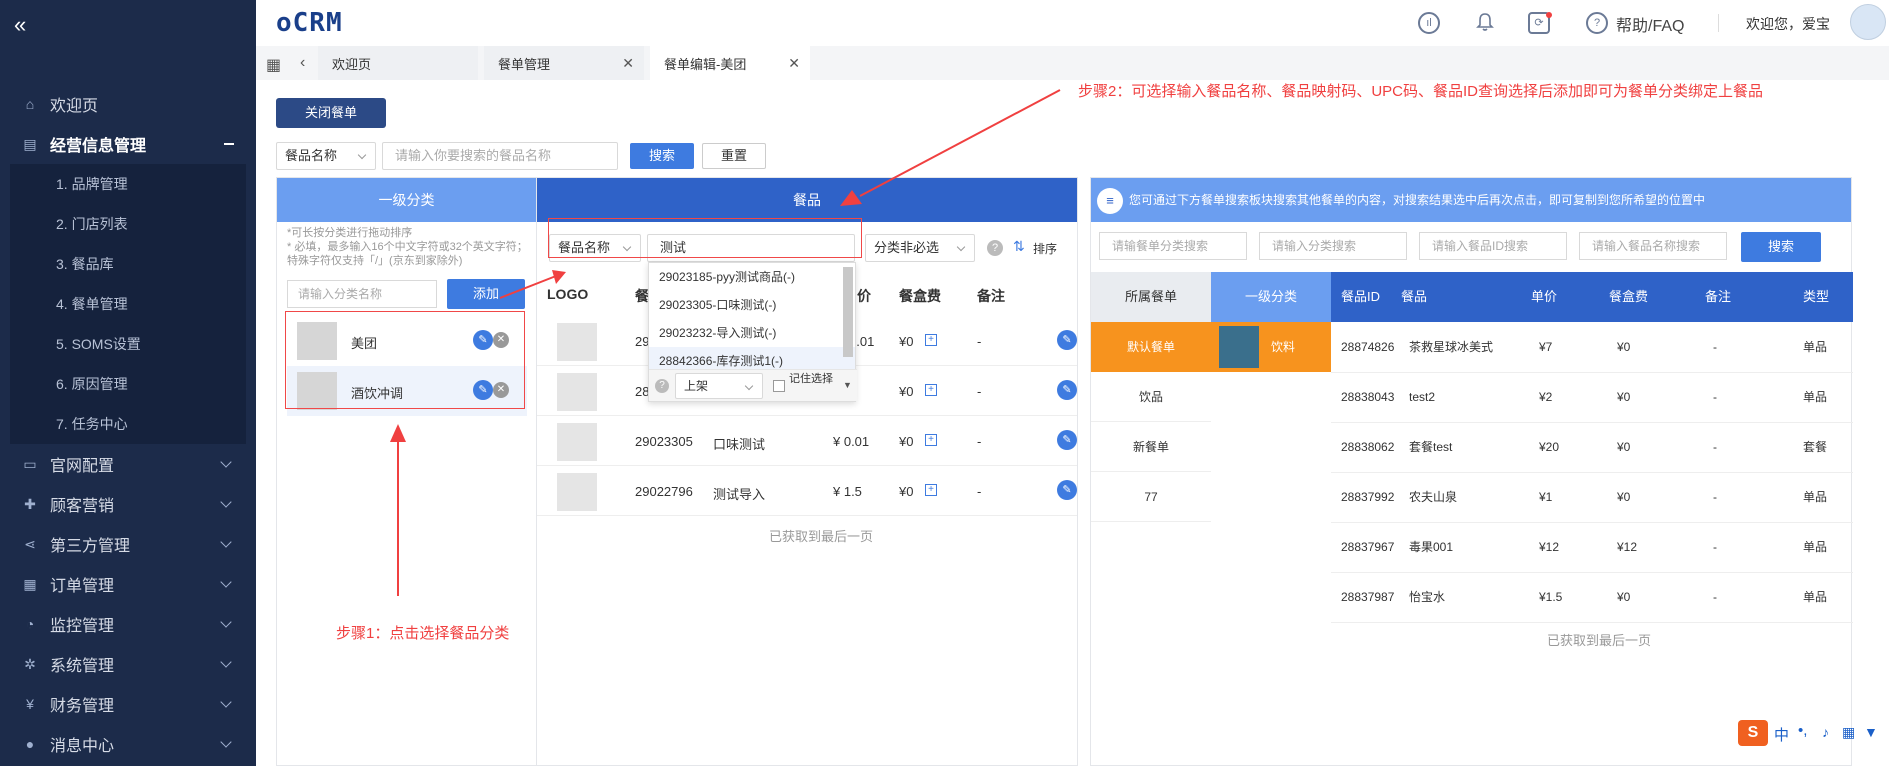 The image size is (1889, 766). Describe the element at coordinates (739, 494) in the screenshot. I see `dish-name: 测试导入` at that location.